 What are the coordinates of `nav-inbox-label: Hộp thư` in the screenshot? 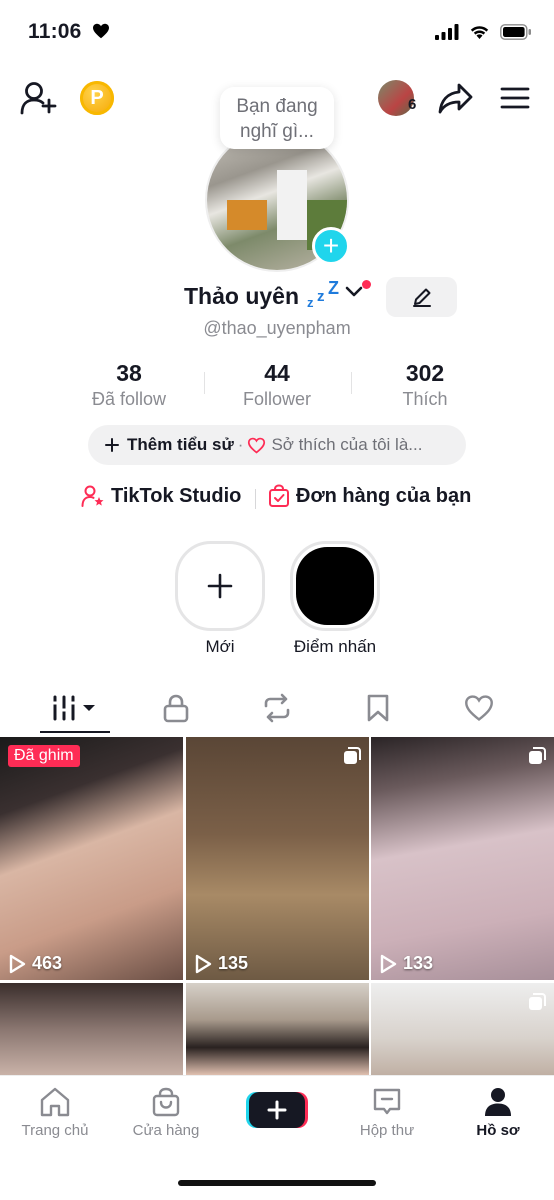 It's located at (387, 1130).